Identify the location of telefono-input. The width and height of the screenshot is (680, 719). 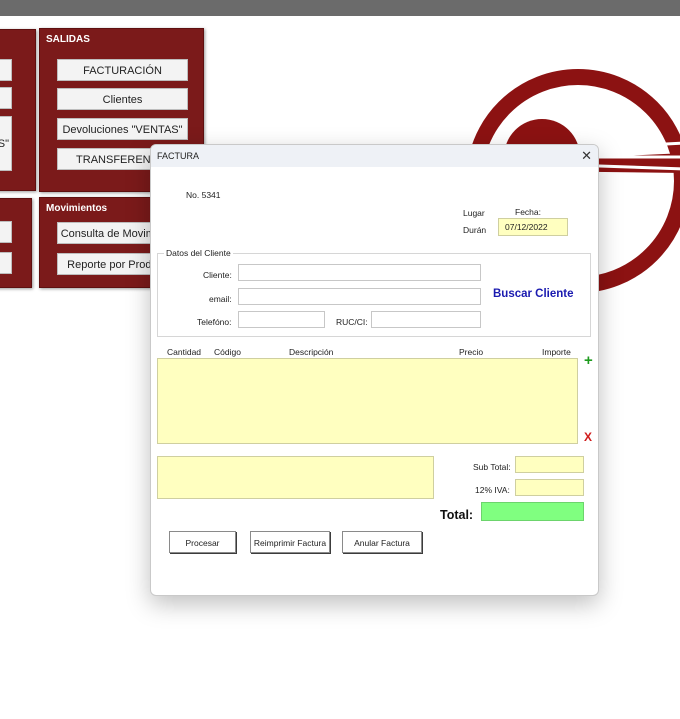
(281, 319).